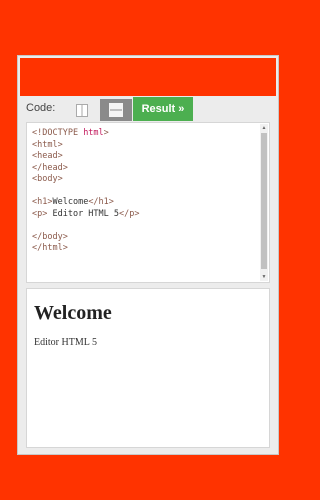 Image resolution: width=320 pixels, height=500 pixels. I want to click on code-line: <head>, so click(86, 157).